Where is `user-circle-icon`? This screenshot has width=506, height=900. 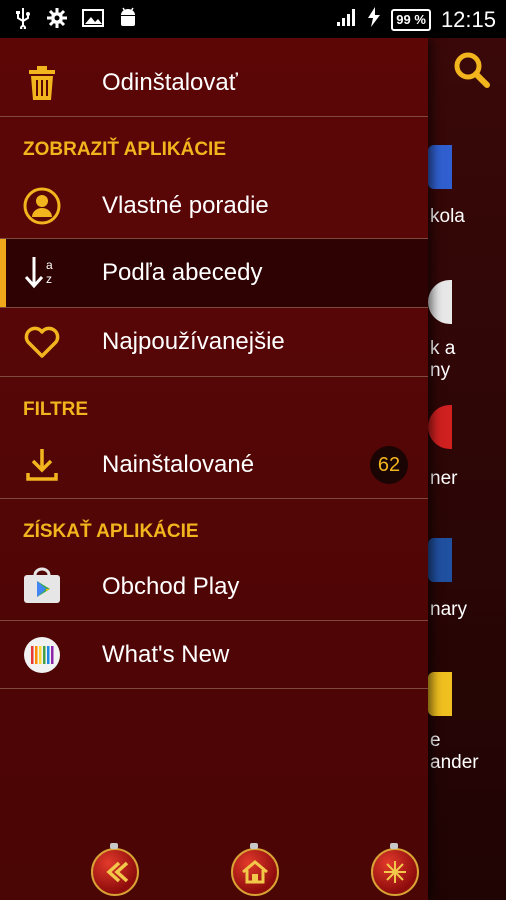
user-circle-icon is located at coordinates (42, 206).